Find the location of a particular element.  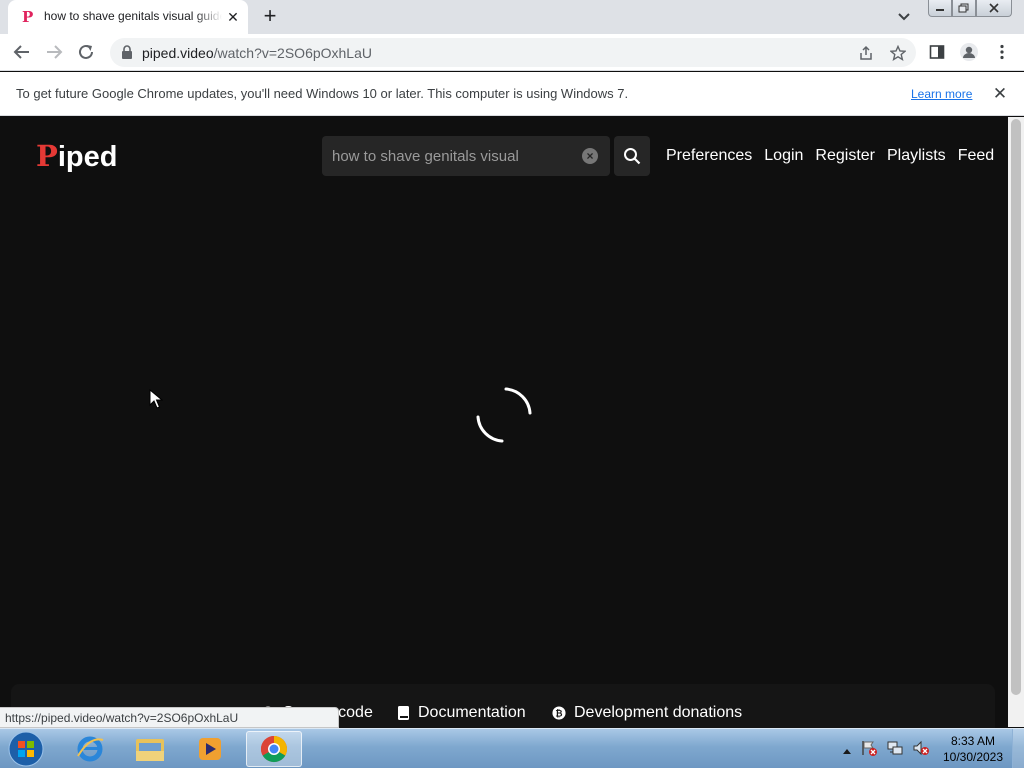

piped-logo: Piped is located at coordinates (76, 156).